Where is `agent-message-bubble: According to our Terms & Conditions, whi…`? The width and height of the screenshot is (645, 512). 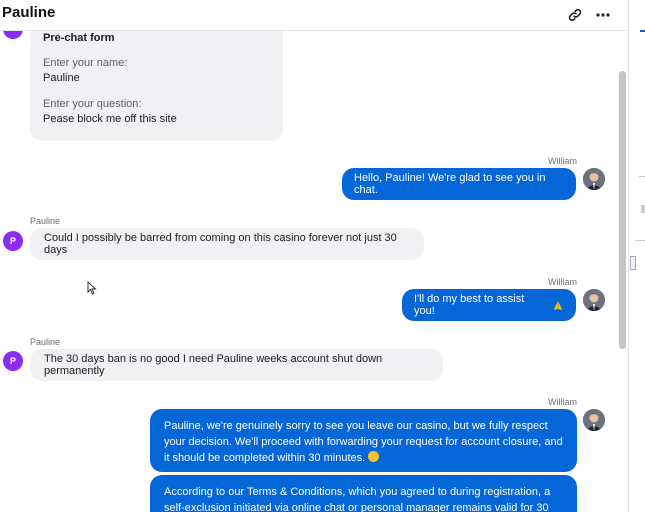
agent-message-bubble: According to our Terms & Conditions, whi… is located at coordinates (363, 493).